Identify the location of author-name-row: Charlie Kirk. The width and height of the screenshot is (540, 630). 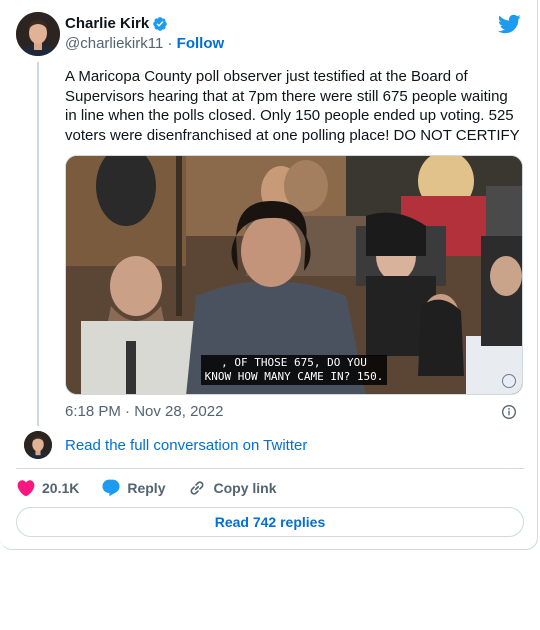
(116, 23).